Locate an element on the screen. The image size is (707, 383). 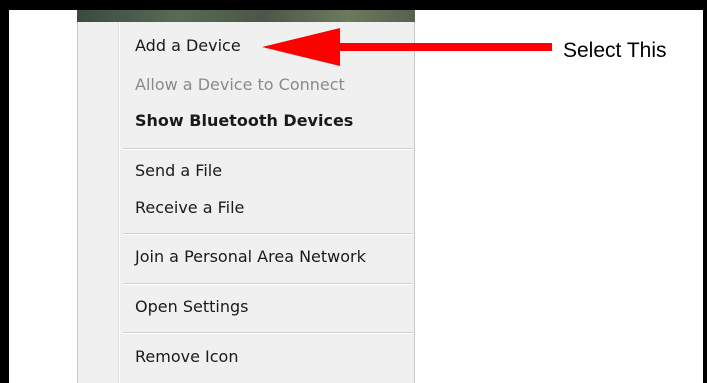
desktop-background-strip is located at coordinates (246, 16).